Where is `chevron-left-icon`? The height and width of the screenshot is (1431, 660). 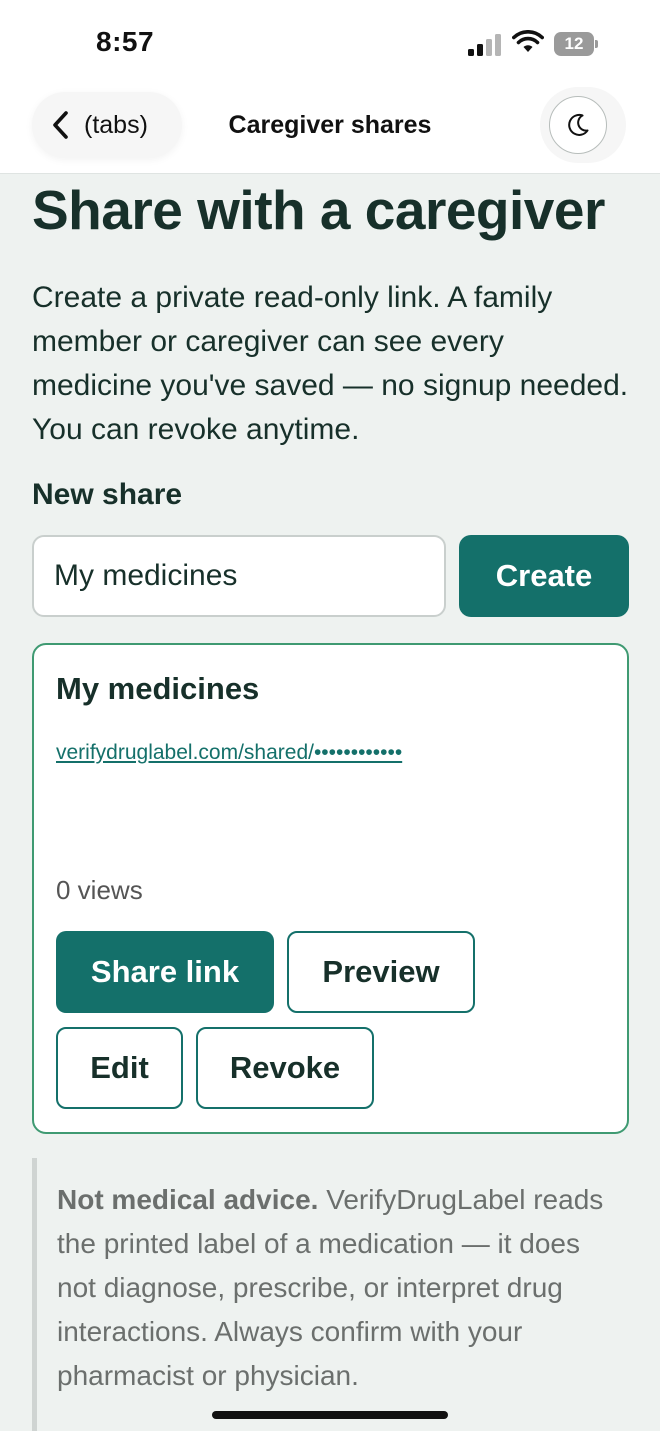 chevron-left-icon is located at coordinates (60, 125).